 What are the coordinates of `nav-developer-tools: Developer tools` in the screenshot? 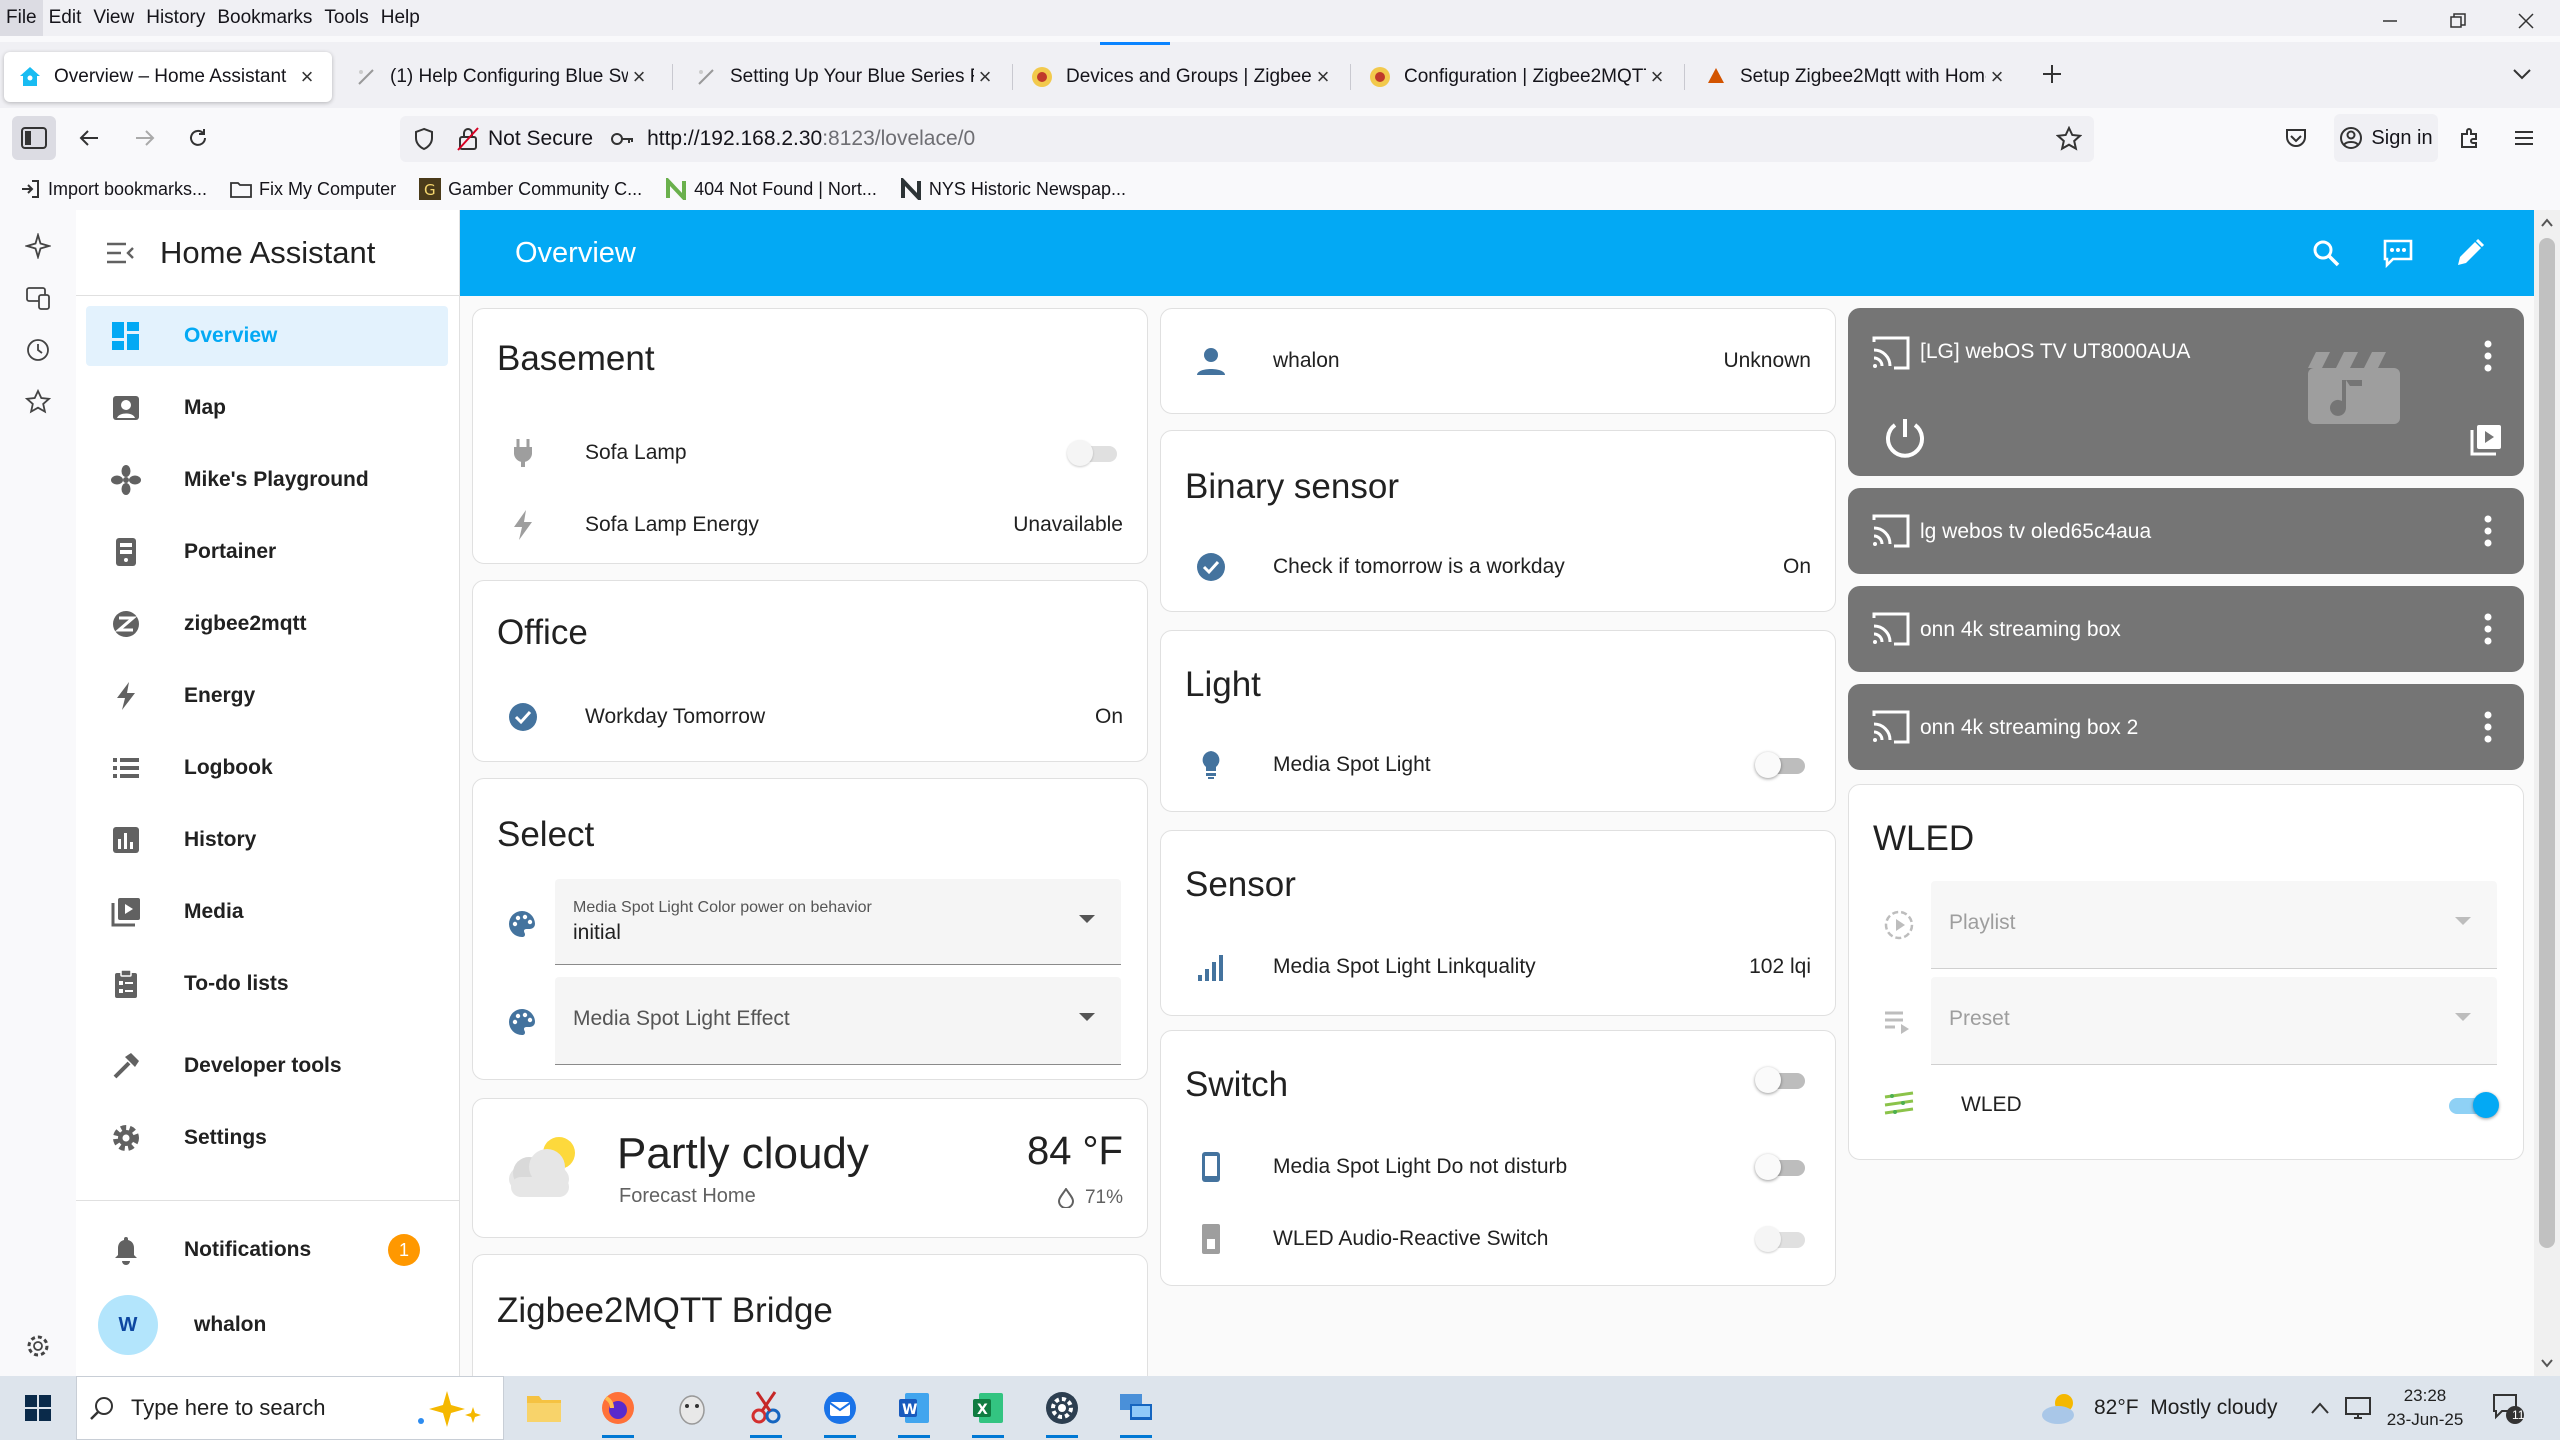 It's located at (267, 1066).